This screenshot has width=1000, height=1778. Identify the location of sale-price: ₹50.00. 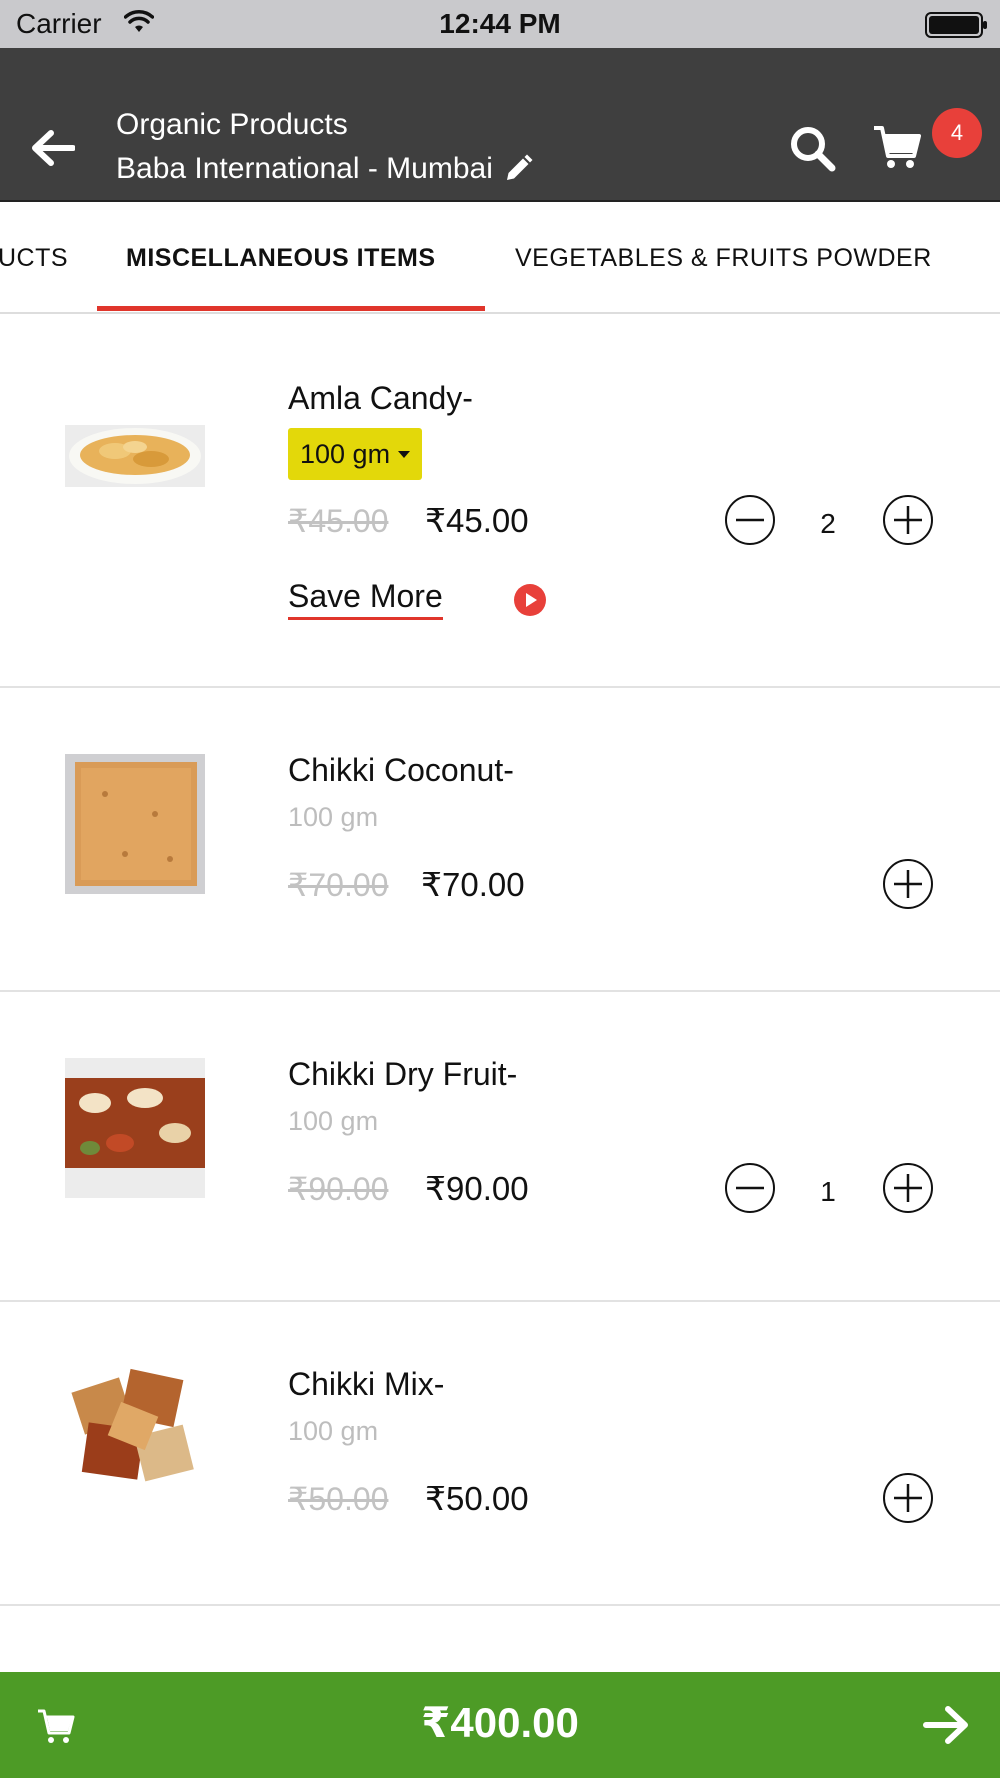
(477, 1498).